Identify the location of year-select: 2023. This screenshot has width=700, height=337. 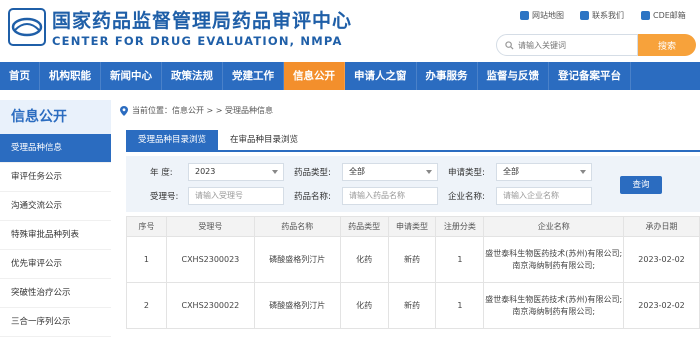
(236, 172).